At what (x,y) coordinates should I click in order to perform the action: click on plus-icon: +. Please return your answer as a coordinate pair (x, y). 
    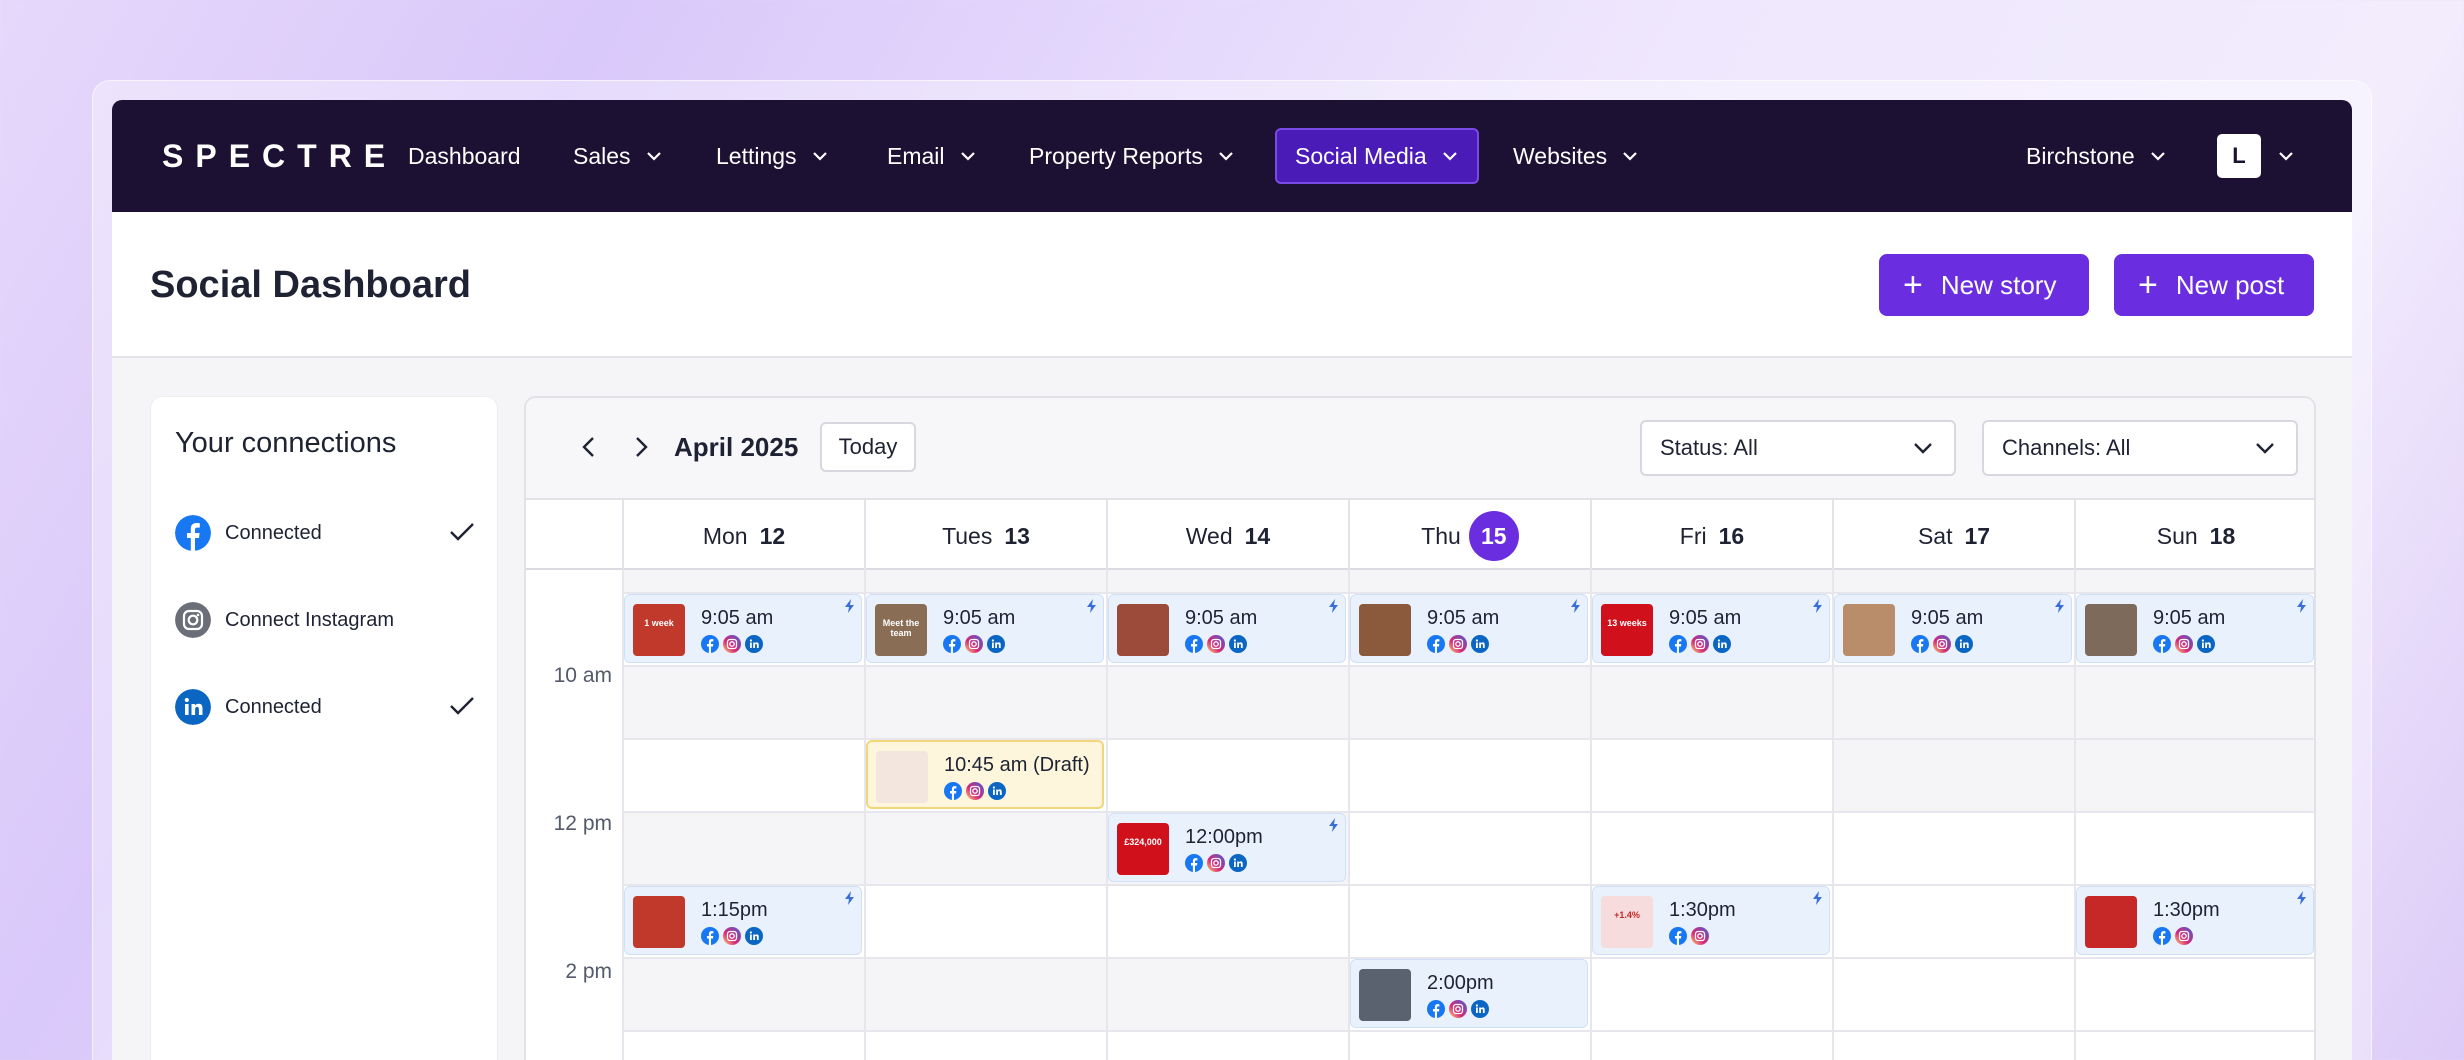
    Looking at the image, I should click on (2148, 285).